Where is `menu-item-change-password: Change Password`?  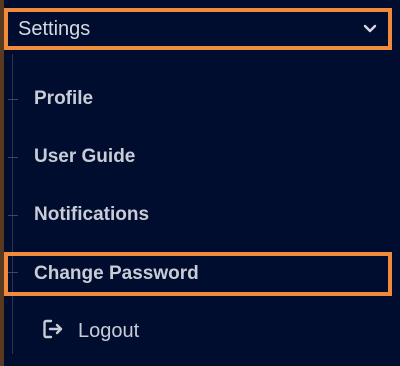
menu-item-change-password: Change Password is located at coordinates (198, 274).